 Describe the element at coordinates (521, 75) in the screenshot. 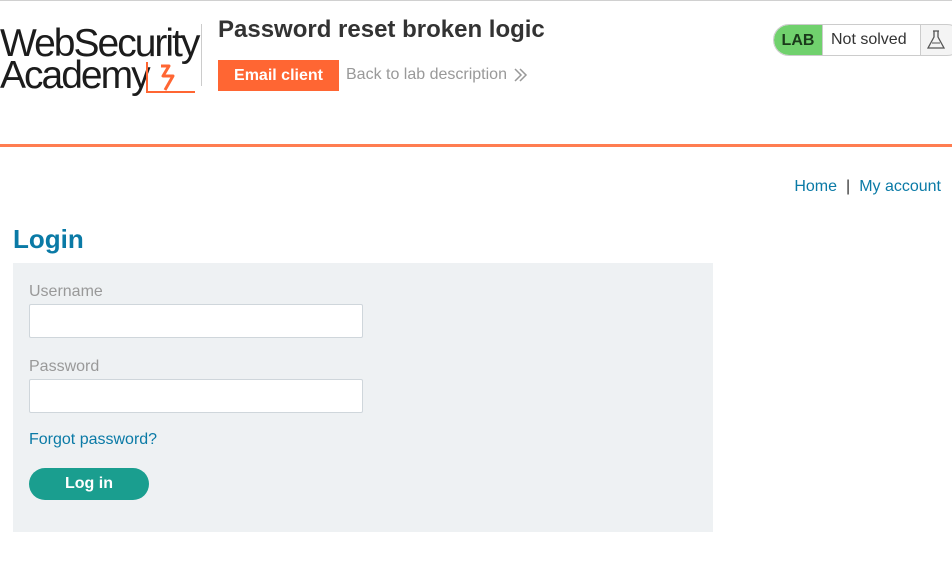

I see `double-chevron-right-icon` at that location.